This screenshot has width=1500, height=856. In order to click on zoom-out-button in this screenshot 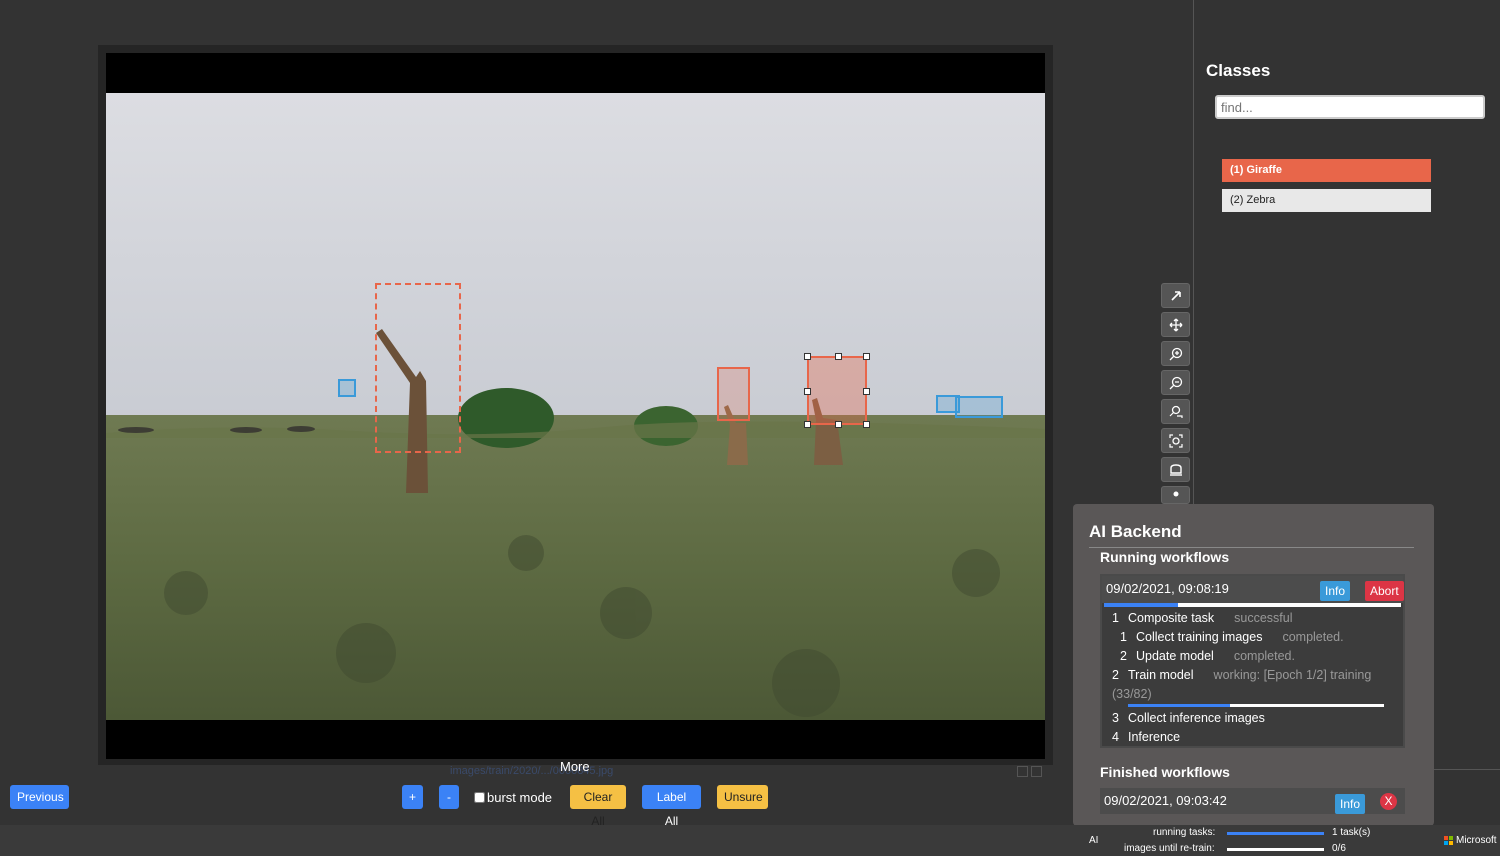, I will do `click(1175, 382)`.